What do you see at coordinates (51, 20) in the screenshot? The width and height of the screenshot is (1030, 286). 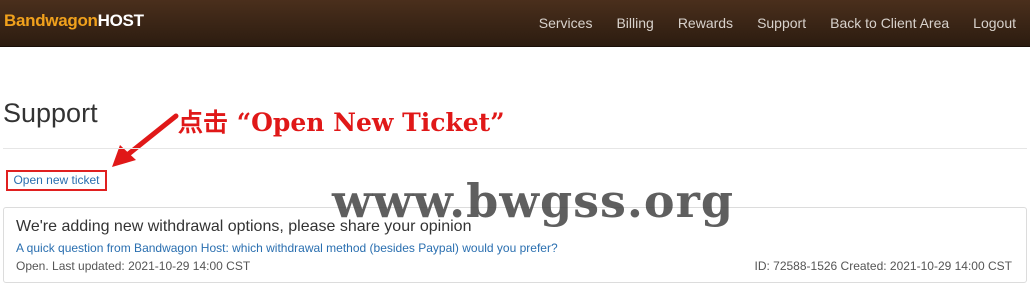 I see `brand-logo-part1: Bandwagon` at bounding box center [51, 20].